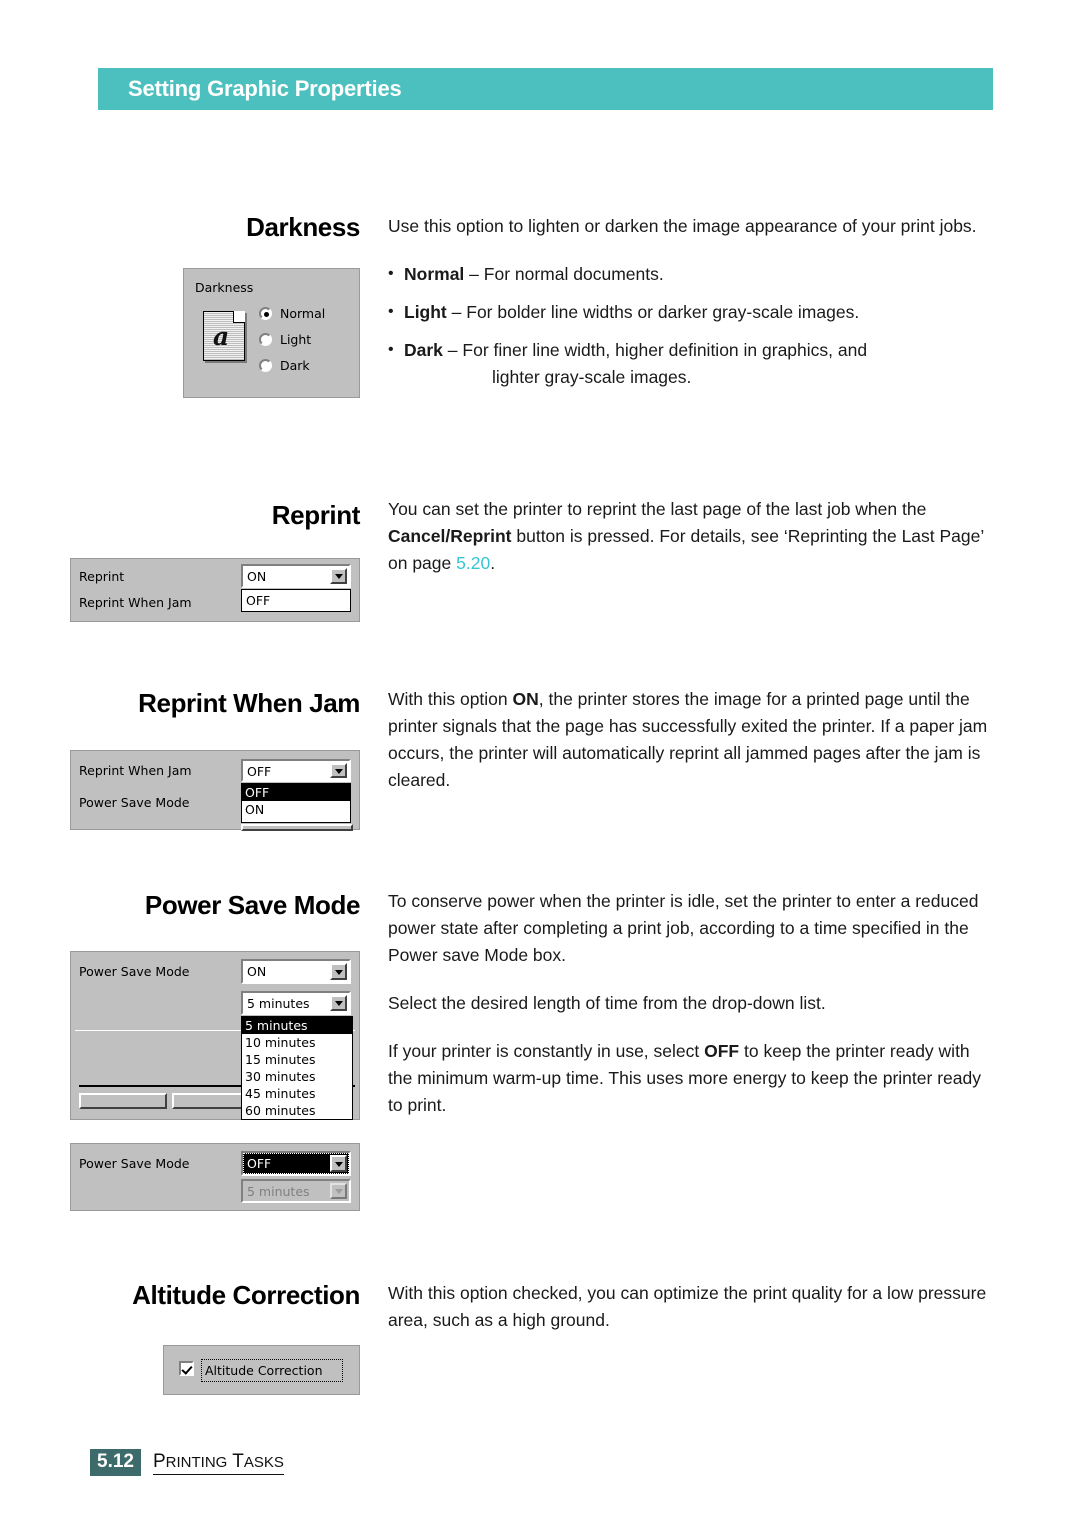 This screenshot has height=1526, width=1080. What do you see at coordinates (224, 287) in the screenshot?
I see `darkness-group-label: Darkness` at bounding box center [224, 287].